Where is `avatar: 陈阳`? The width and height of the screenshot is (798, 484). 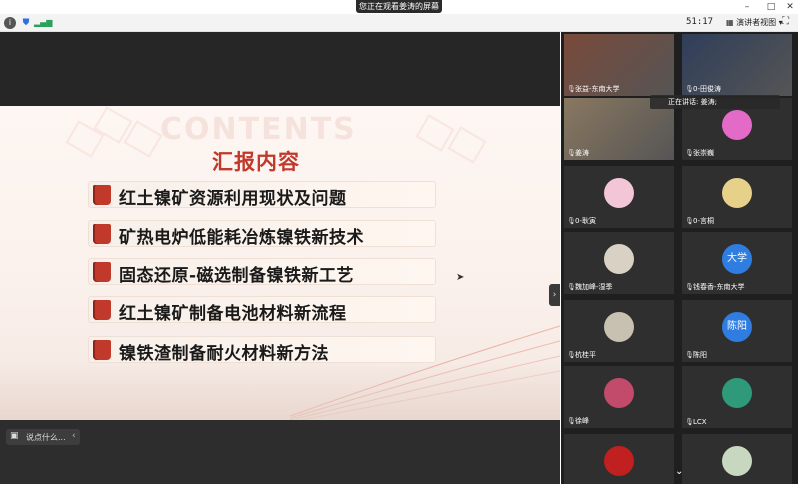
avatar: 陈阳 is located at coordinates (737, 327).